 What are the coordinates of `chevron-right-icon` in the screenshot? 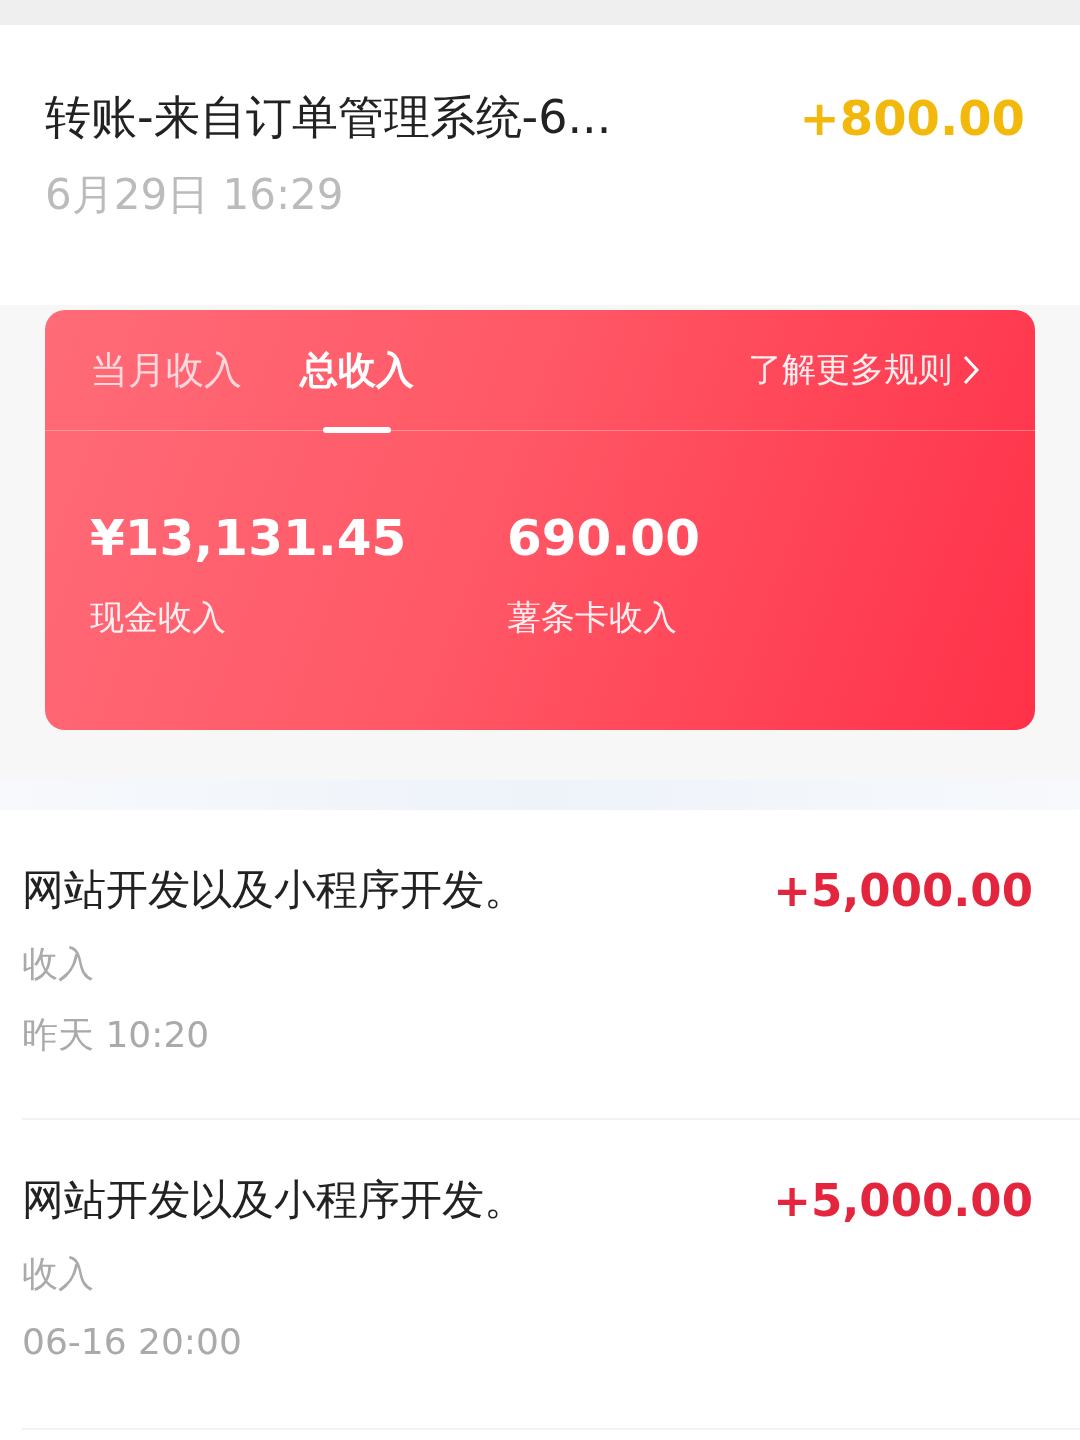 It's located at (971, 370).